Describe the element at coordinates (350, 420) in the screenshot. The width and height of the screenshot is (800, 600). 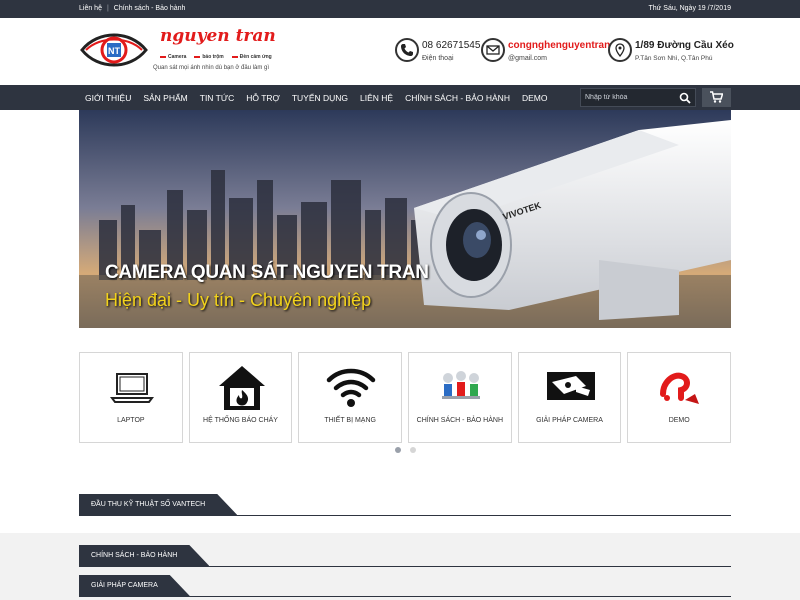
I see `category-label: THIẾT BỊ MẠNG` at that location.